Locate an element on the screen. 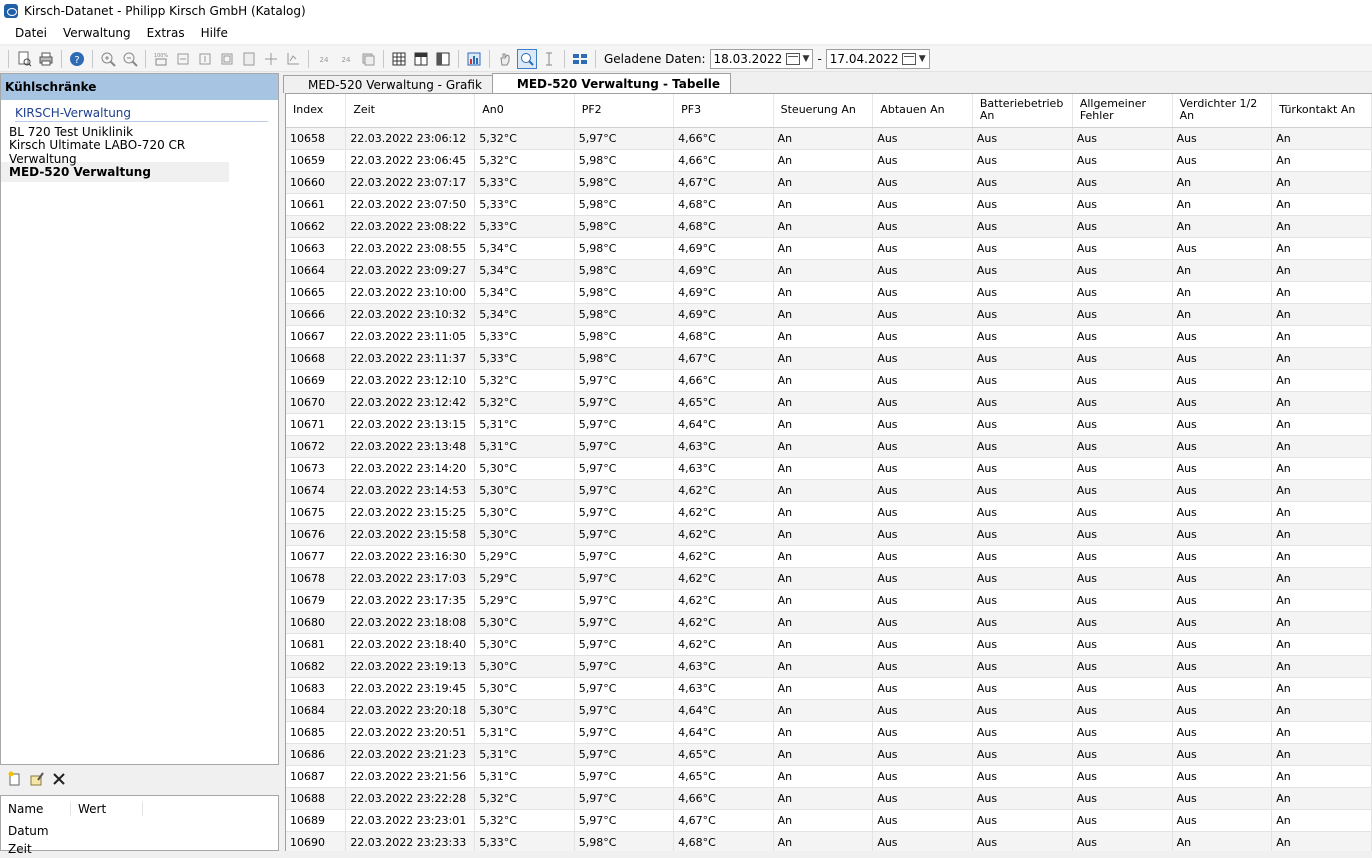 This screenshot has width=1372, height=858. table-cell: 5,30°C is located at coordinates (524, 710).